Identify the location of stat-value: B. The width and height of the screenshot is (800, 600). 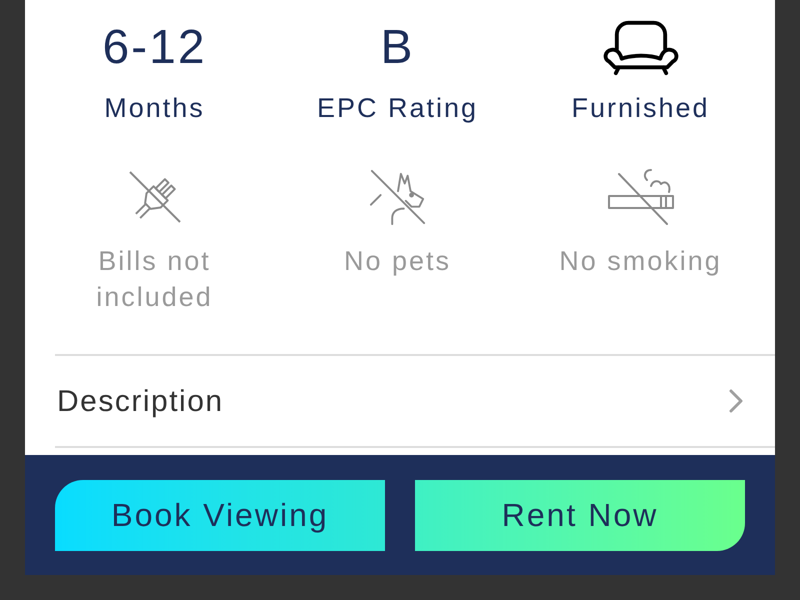
(397, 48).